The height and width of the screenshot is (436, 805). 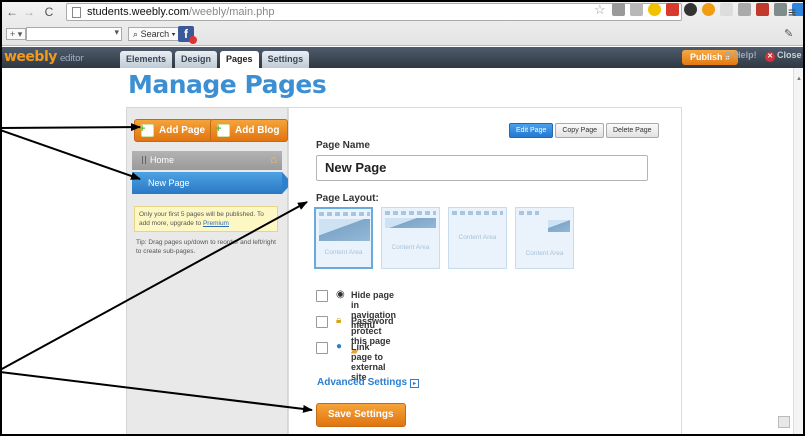 I want to click on extension-icons, so click(x=708, y=11).